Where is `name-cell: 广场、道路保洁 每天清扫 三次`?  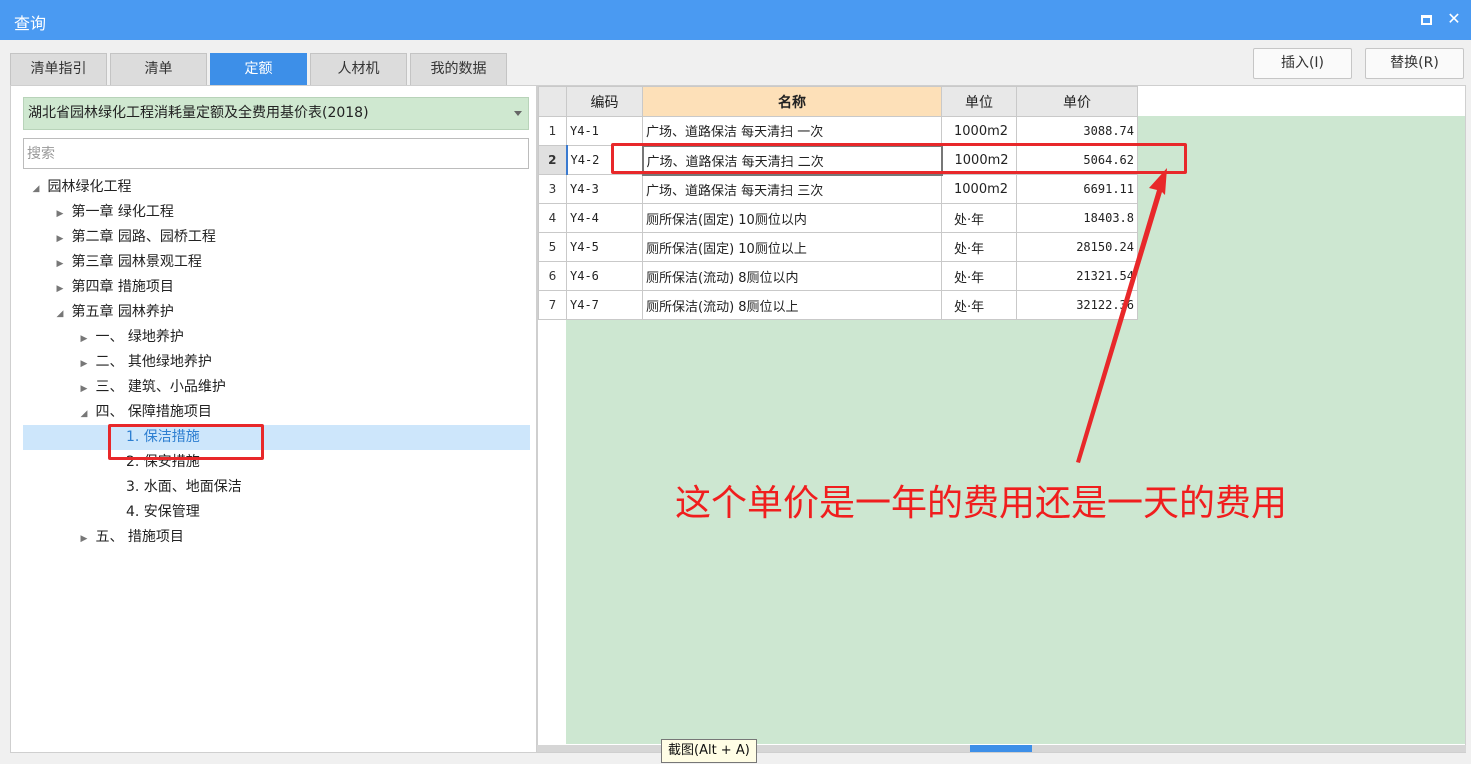 name-cell: 广场、道路保洁 每天清扫 三次 is located at coordinates (792, 189).